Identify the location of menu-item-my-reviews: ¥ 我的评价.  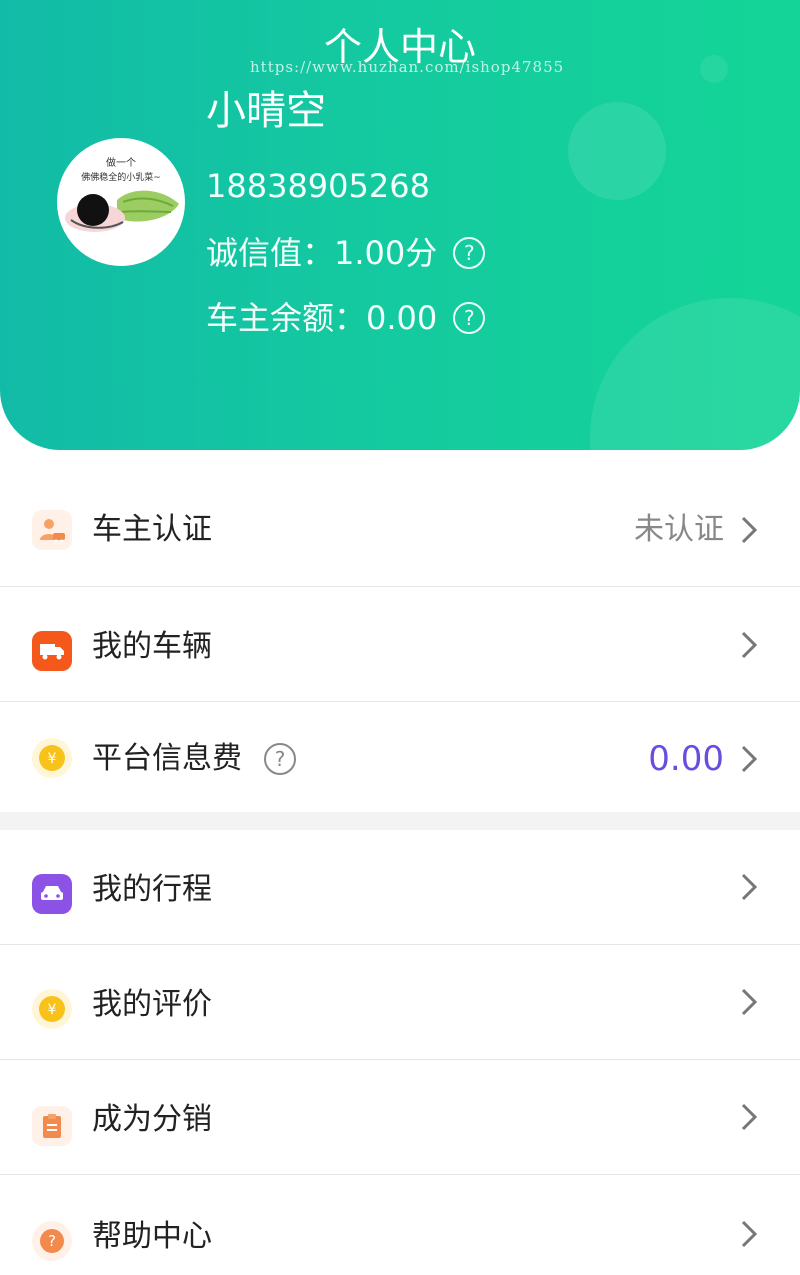
(400, 1002).